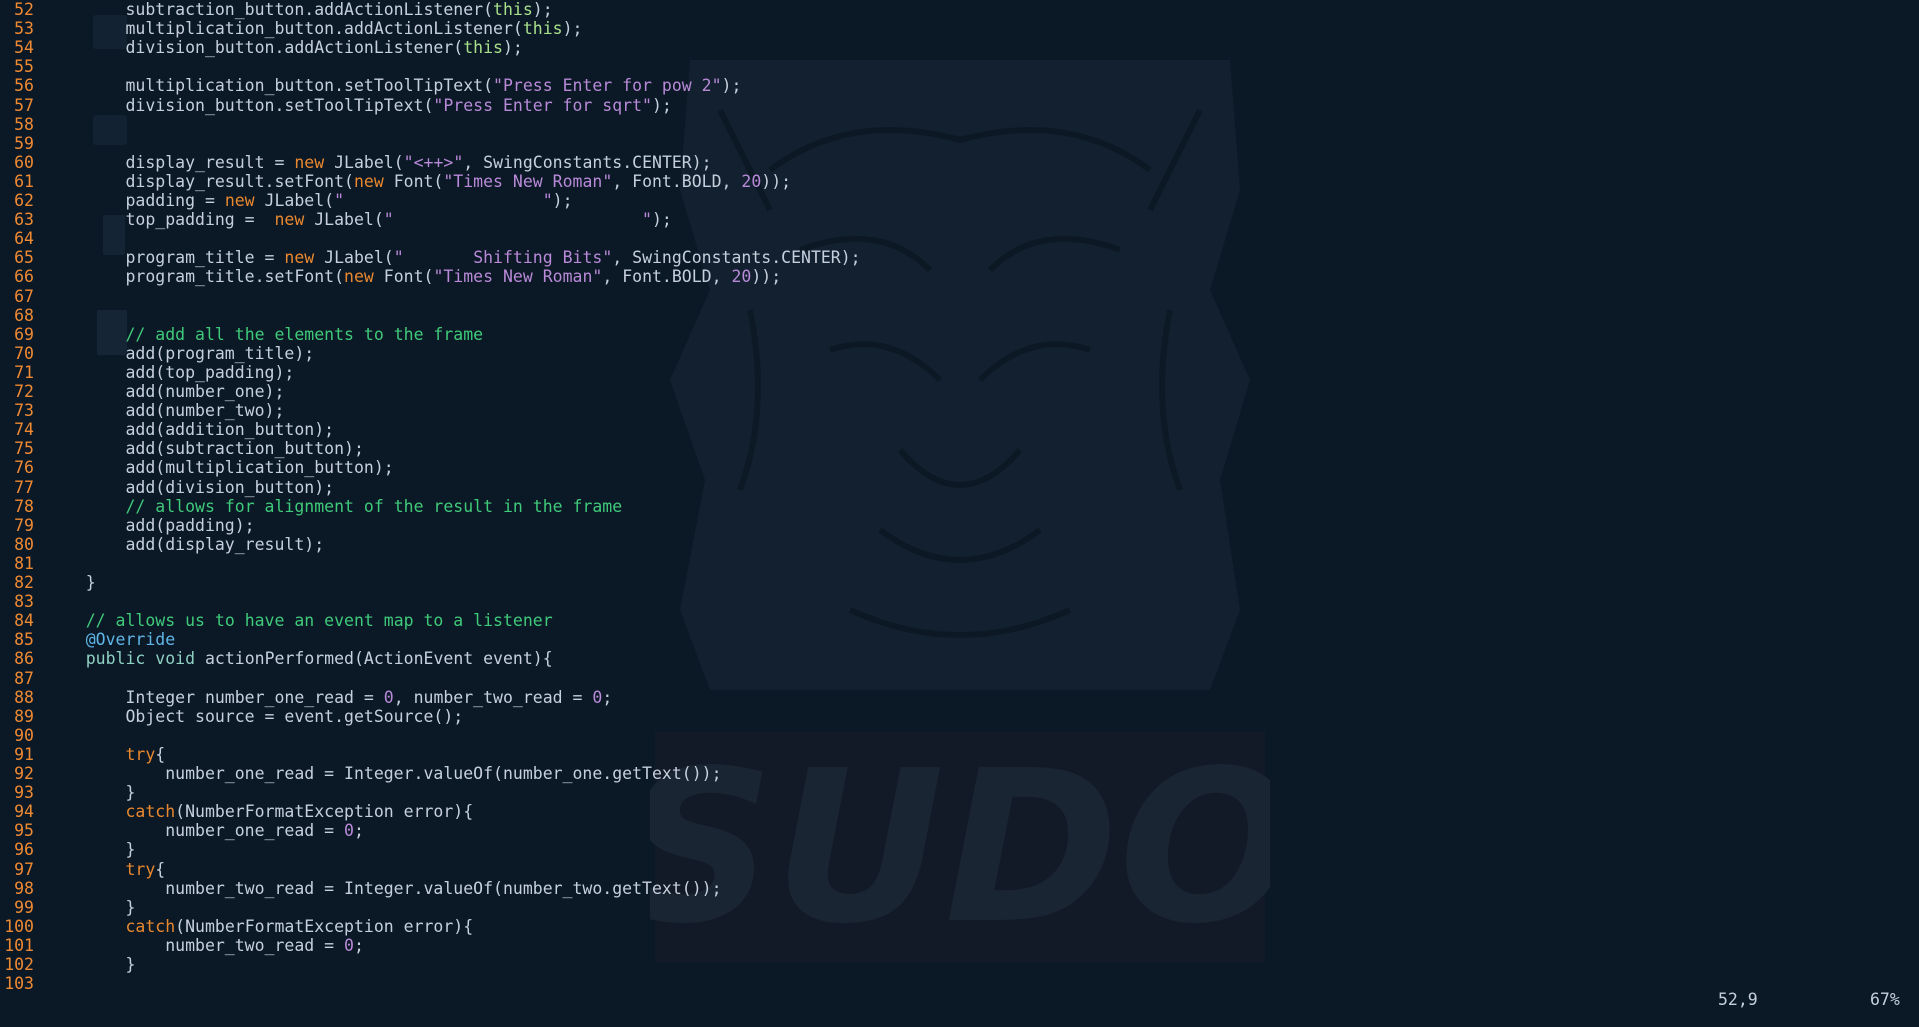 This screenshot has width=1919, height=1027. I want to click on code-line: 83, so click(23, 601).